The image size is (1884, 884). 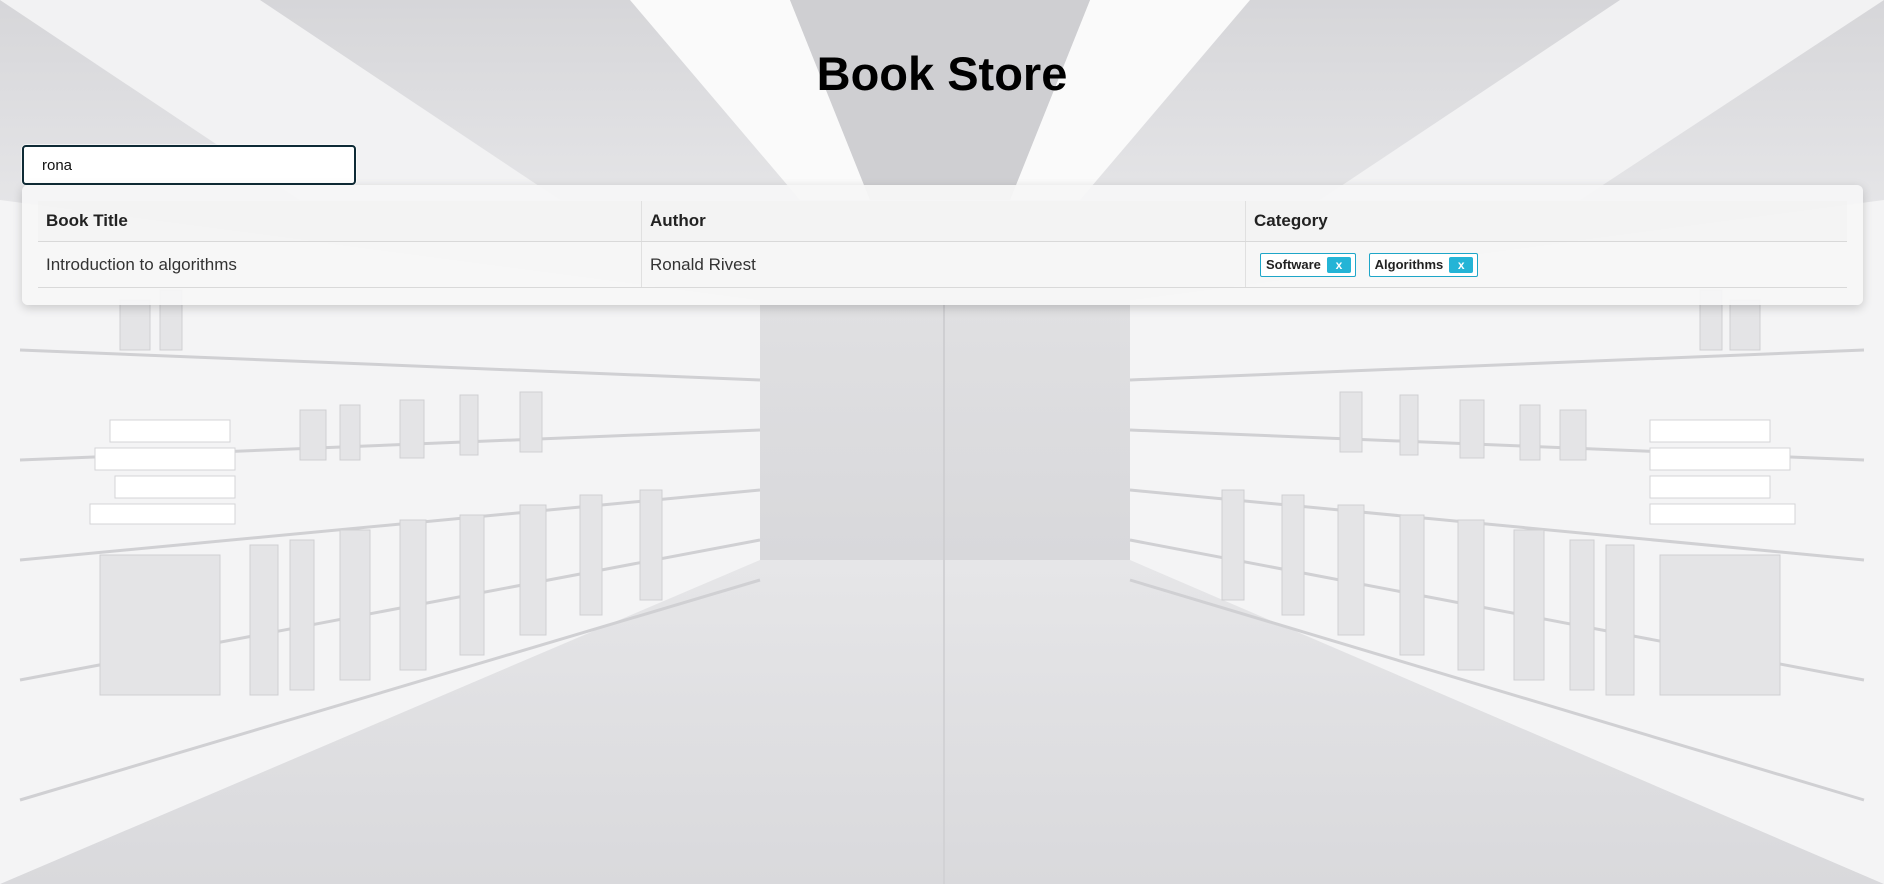 What do you see at coordinates (340, 264) in the screenshot?
I see `book-title-cell: Introduction to algorithms` at bounding box center [340, 264].